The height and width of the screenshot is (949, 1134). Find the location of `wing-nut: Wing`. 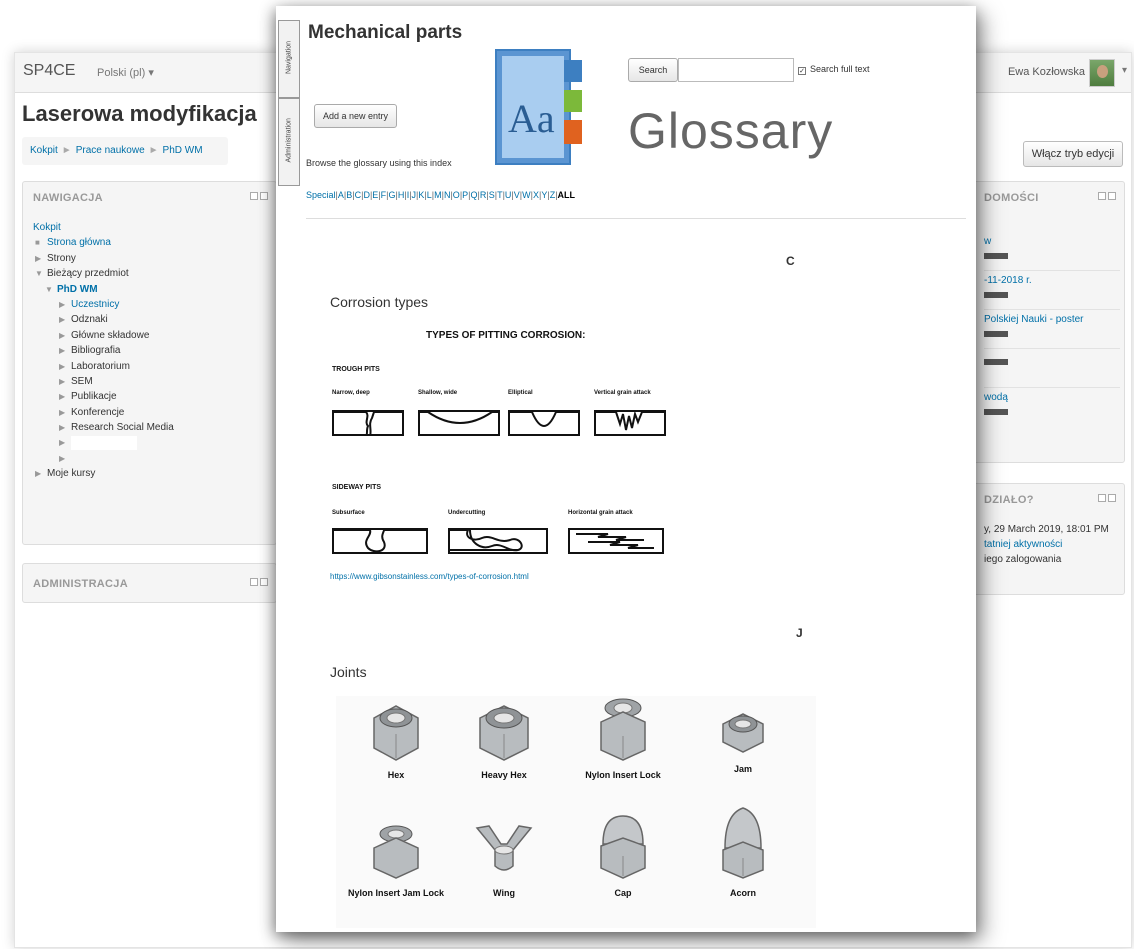

wing-nut: Wing is located at coordinates (504, 859).